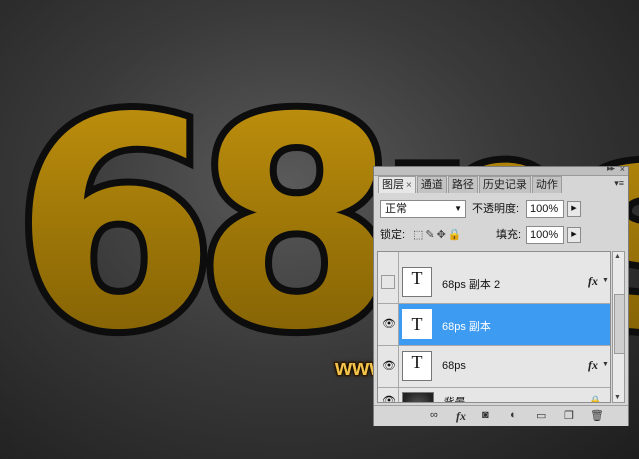 The image size is (639, 459). I want to click on link-icon: ∞, so click(434, 415).